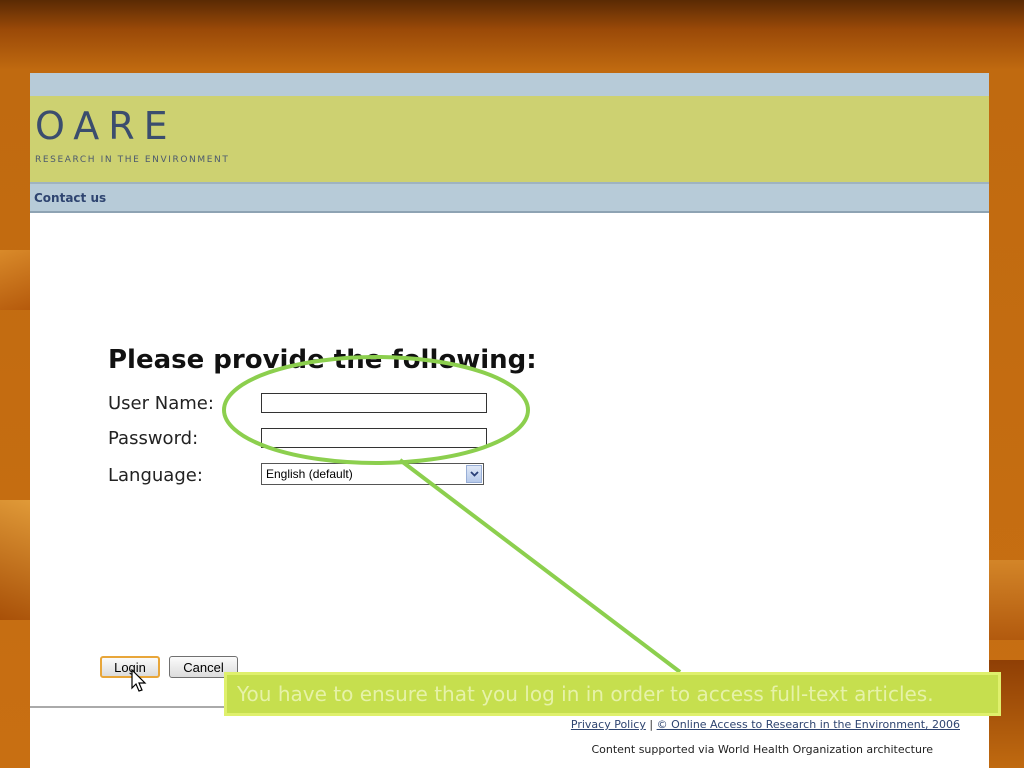  Describe the element at coordinates (153, 438) in the screenshot. I see `password-label: Password:` at that location.